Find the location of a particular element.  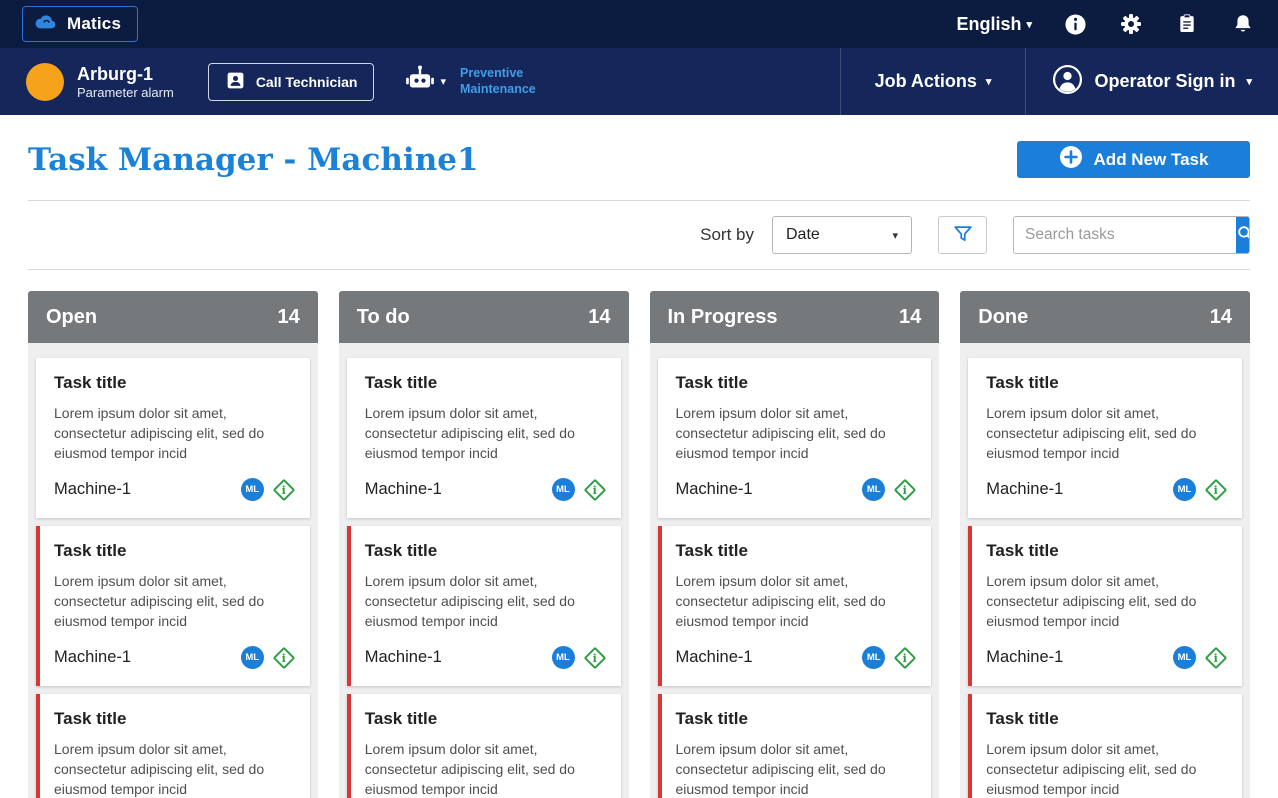

logo: Matics is located at coordinates (80, 24).